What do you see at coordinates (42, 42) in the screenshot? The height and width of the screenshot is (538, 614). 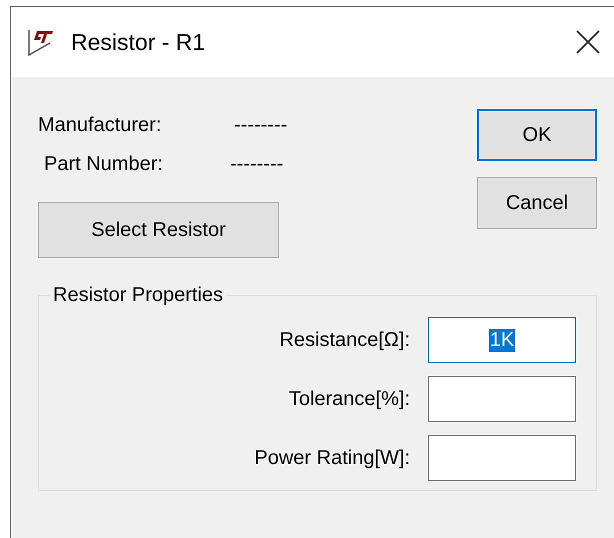 I see `app-logo-icon` at bounding box center [42, 42].